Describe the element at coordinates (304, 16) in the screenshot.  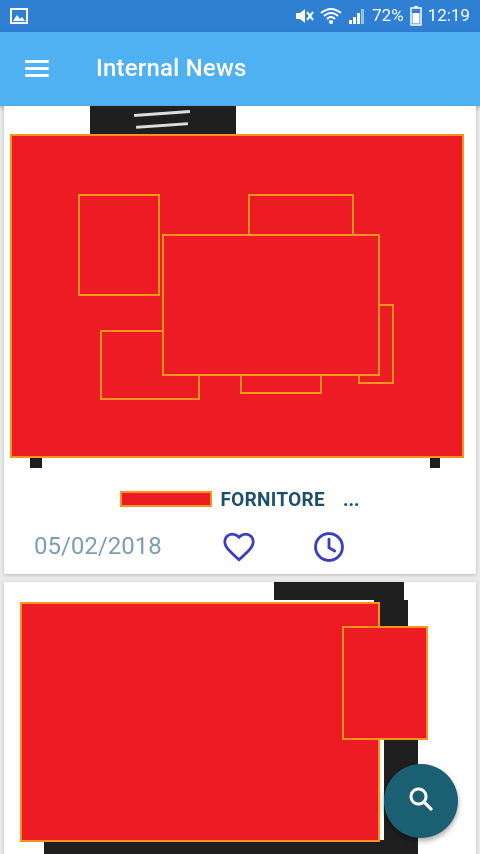
I see `mute-icon` at that location.